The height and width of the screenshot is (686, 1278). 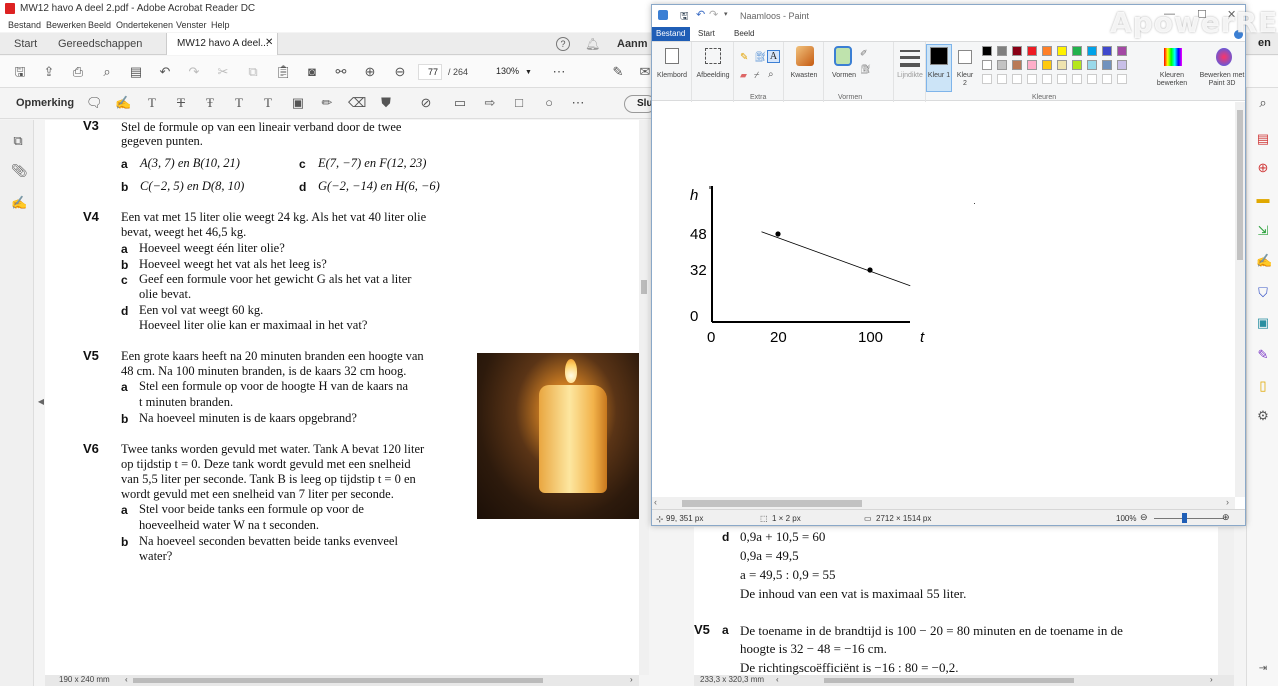 What do you see at coordinates (743, 75) in the screenshot?
I see `eraser-tool-icon: ▰` at bounding box center [743, 75].